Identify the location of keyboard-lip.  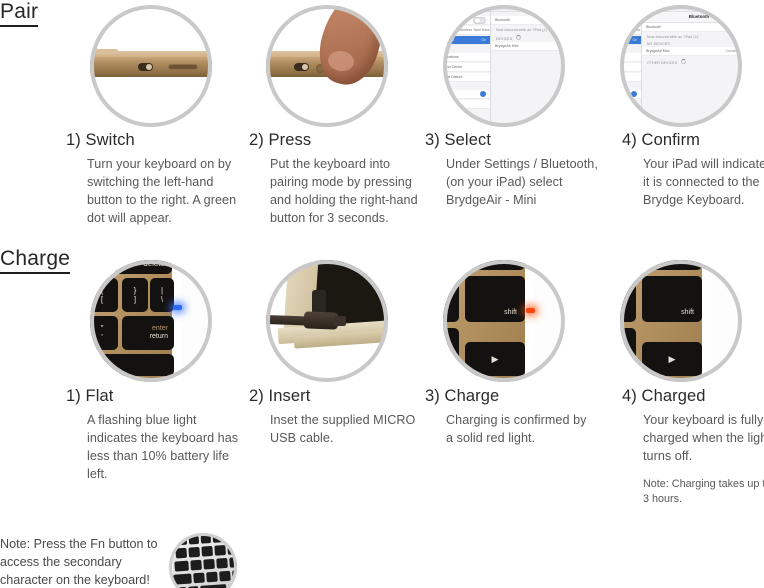
(107, 51).